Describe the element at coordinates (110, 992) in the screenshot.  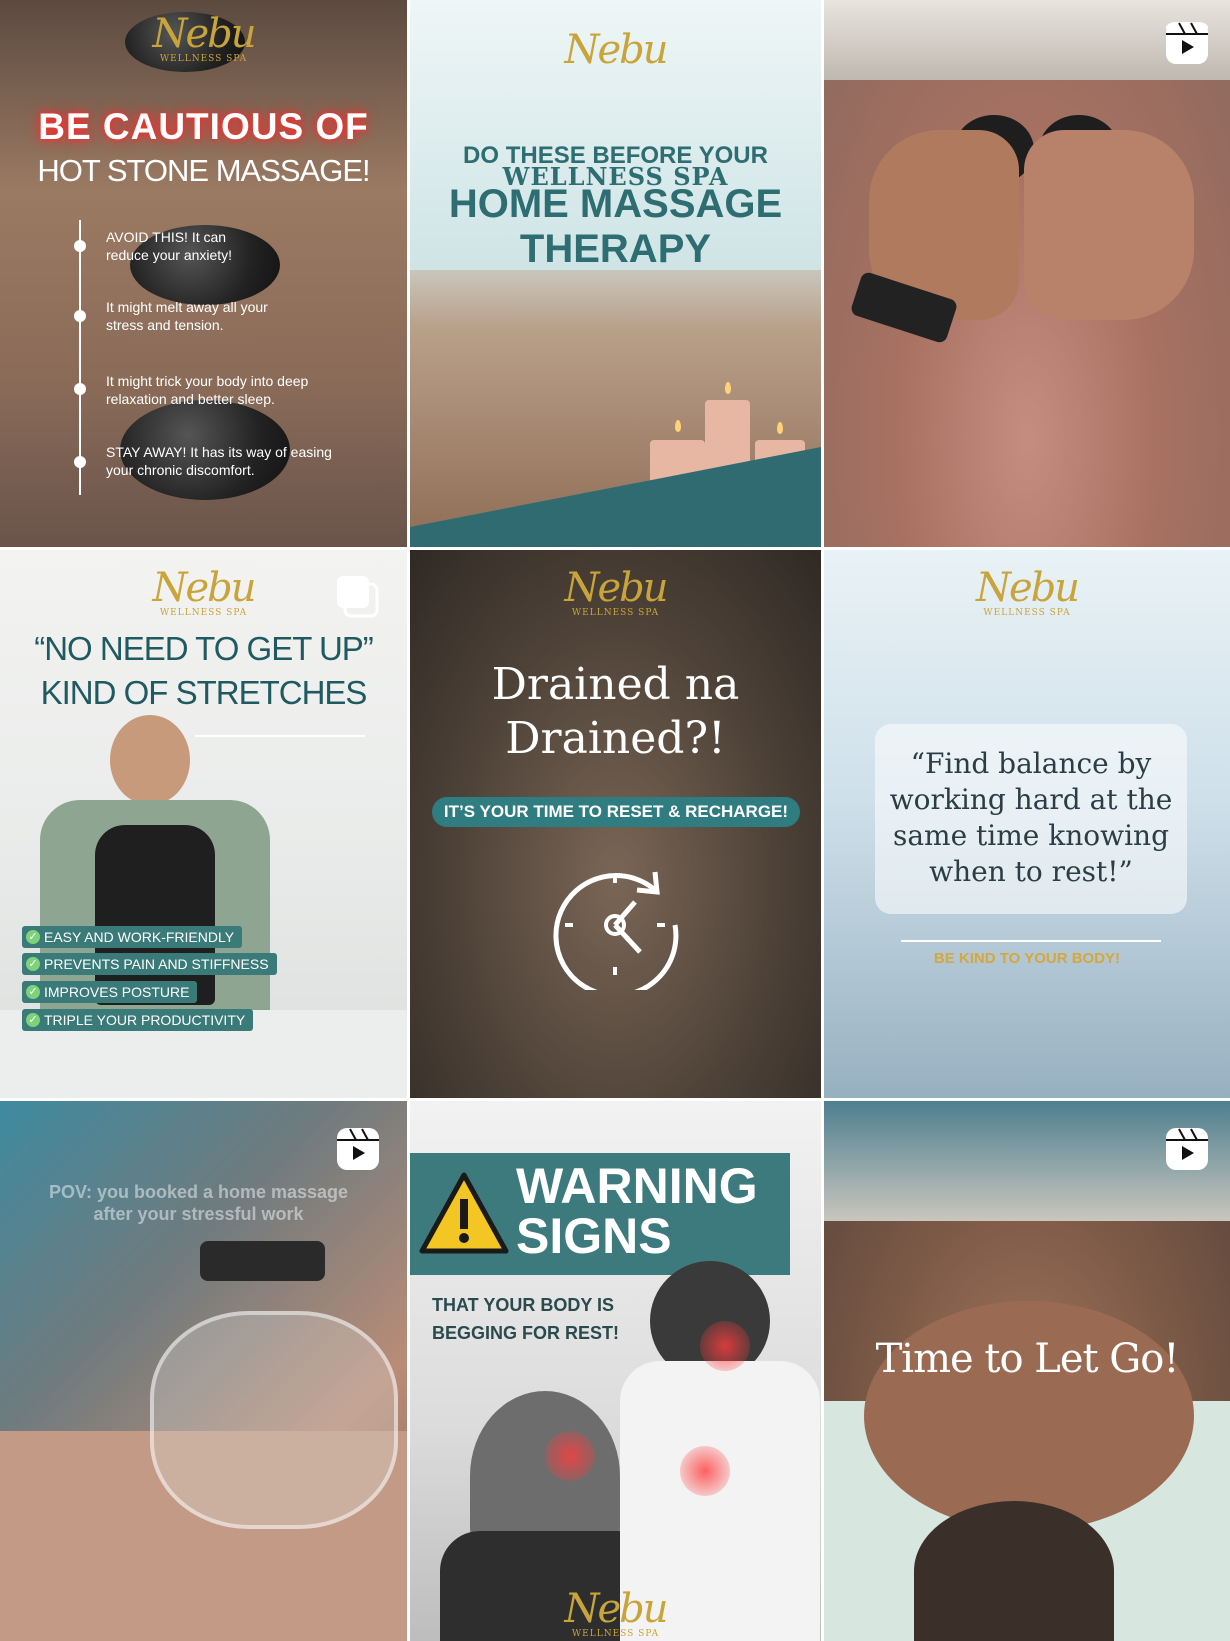
I see `checklist-item: ✓ IMPROVES POSTURE` at that location.